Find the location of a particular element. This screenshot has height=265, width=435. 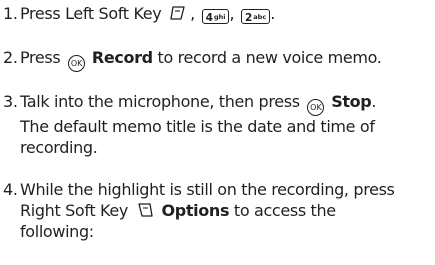

step-text: to access the is located at coordinates (284, 210).